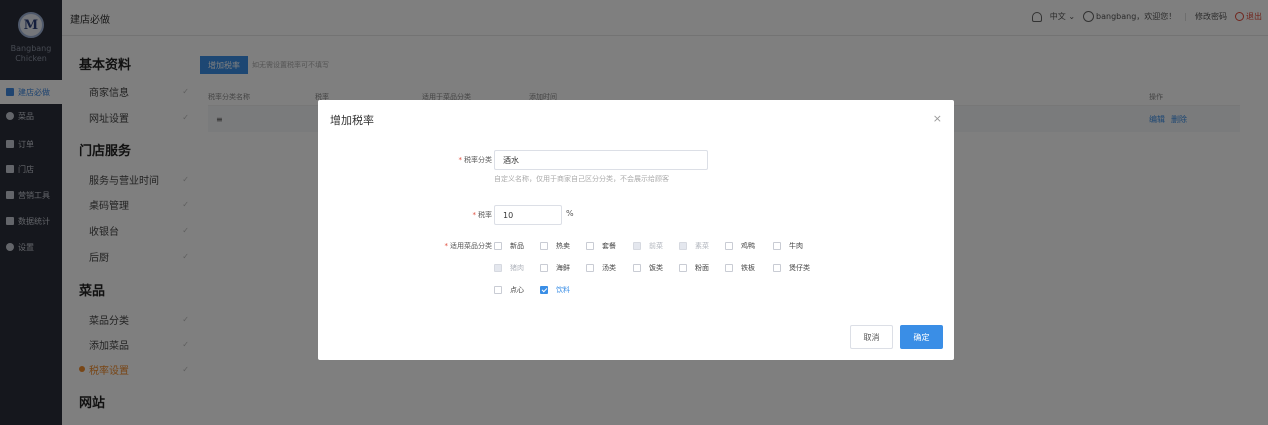  What do you see at coordinates (581, 179) in the screenshot?
I see `category-hint: 自定义名称，仅用于商家自己区分分类，不会展示给顾客` at bounding box center [581, 179].